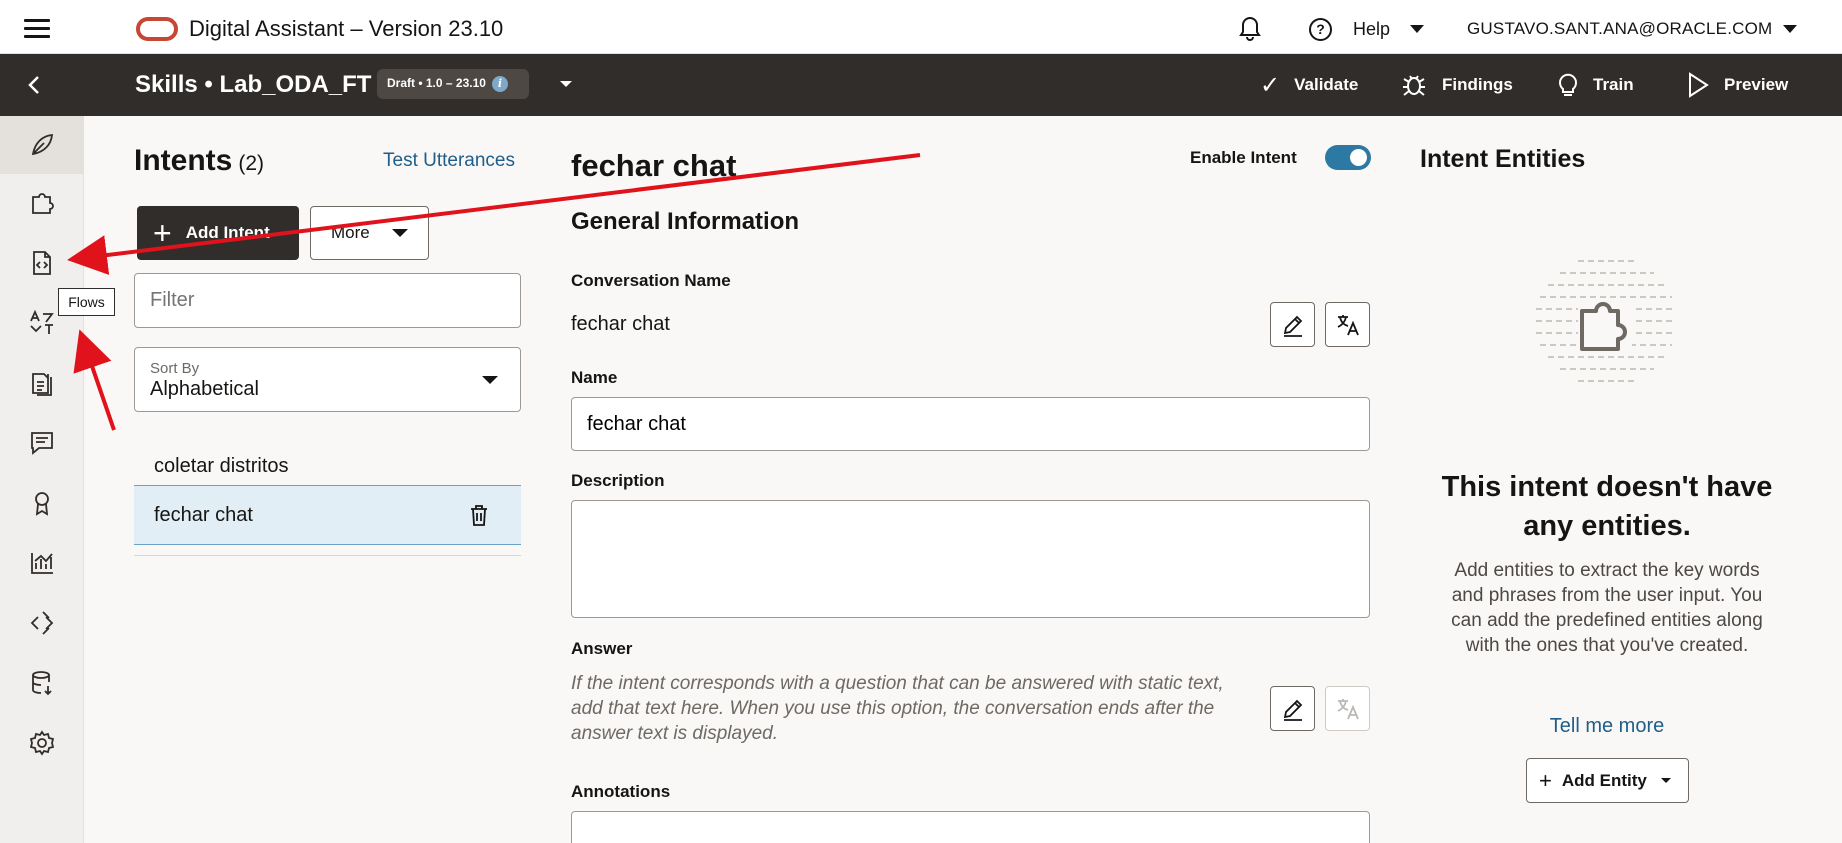  Describe the element at coordinates (1477, 84) in the screenshot. I see `findings-label: Findings` at that location.